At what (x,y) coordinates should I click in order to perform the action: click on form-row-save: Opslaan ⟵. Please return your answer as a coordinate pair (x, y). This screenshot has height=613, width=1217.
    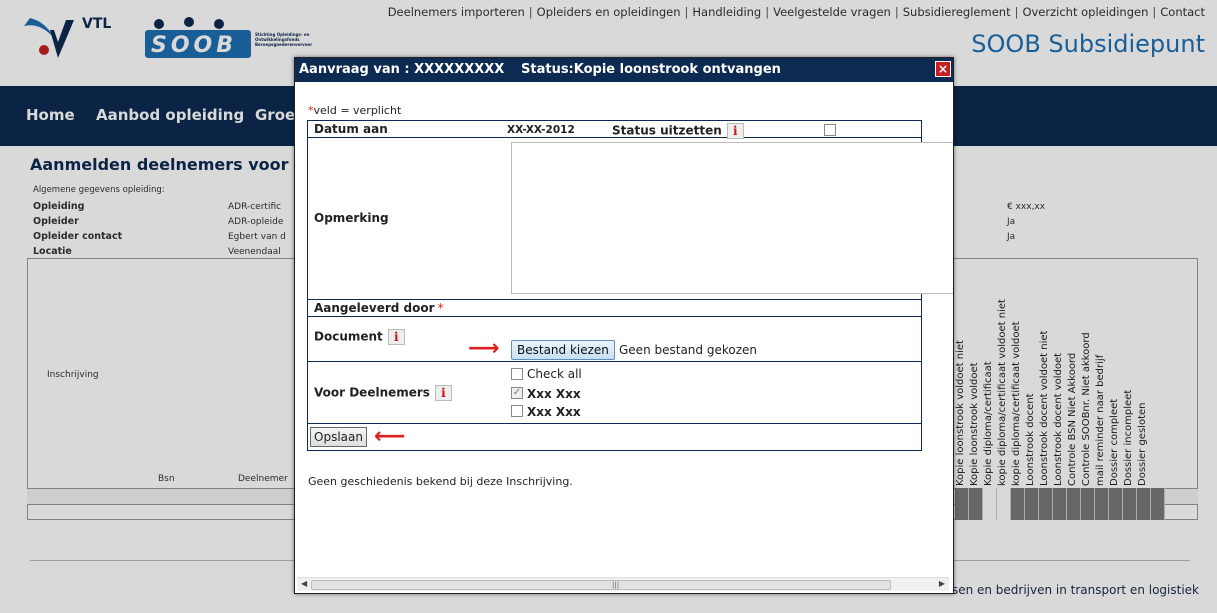
    Looking at the image, I should click on (614, 437).